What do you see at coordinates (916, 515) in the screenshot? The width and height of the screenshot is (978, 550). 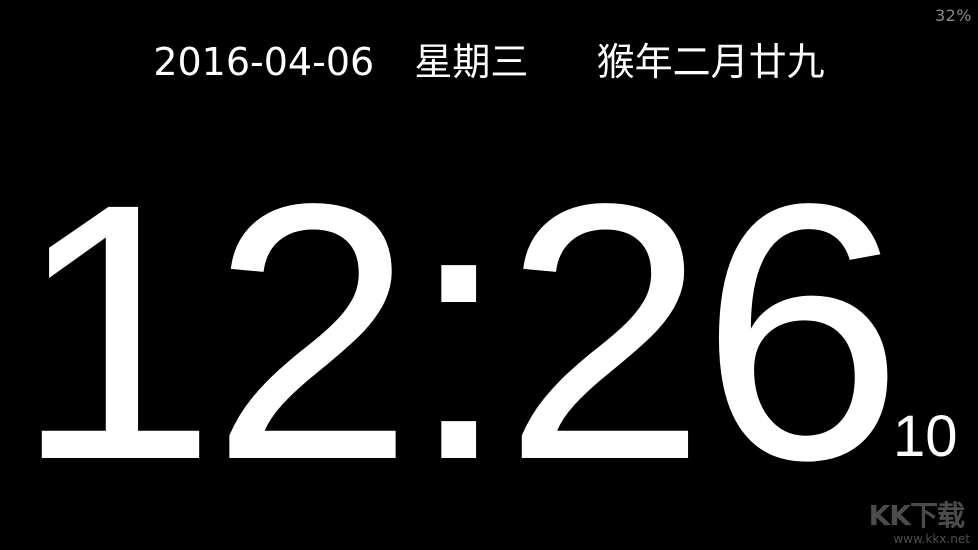 I see `watermark-logo: KK下载` at bounding box center [916, 515].